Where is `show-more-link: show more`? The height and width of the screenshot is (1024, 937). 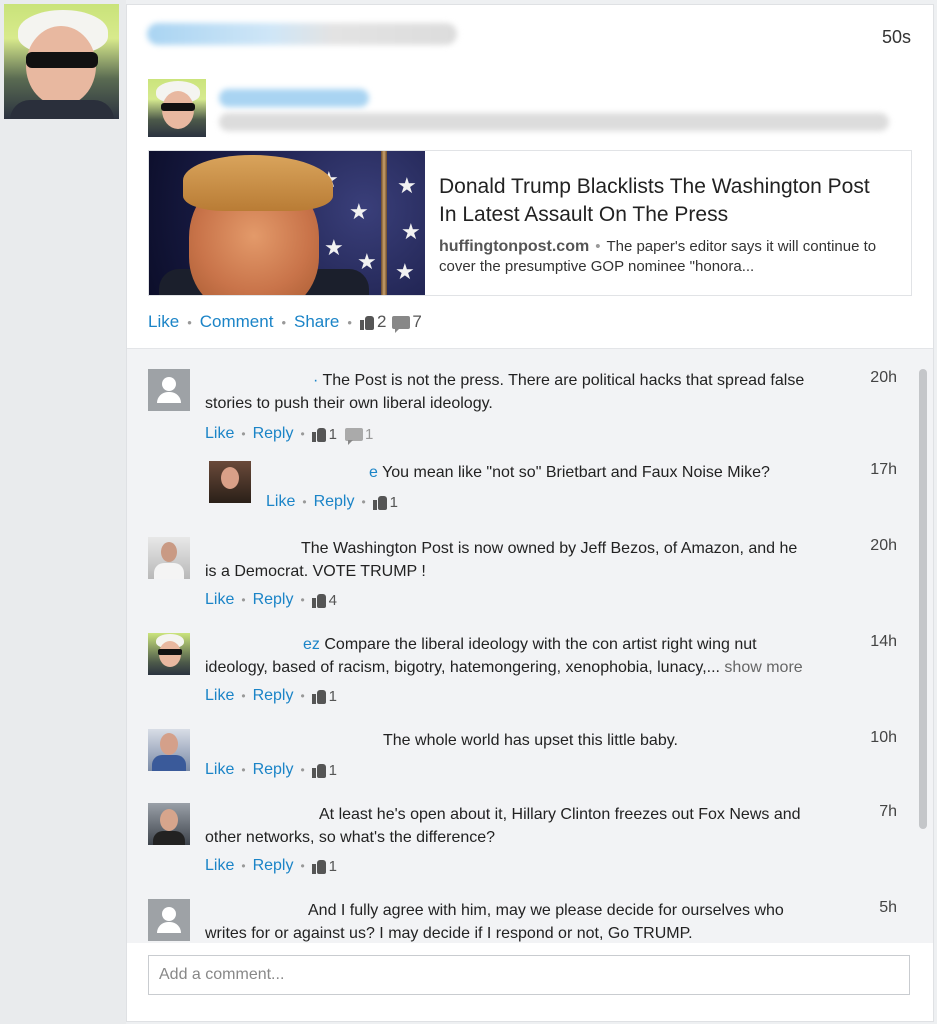
show-more-link: show more is located at coordinates (763, 667).